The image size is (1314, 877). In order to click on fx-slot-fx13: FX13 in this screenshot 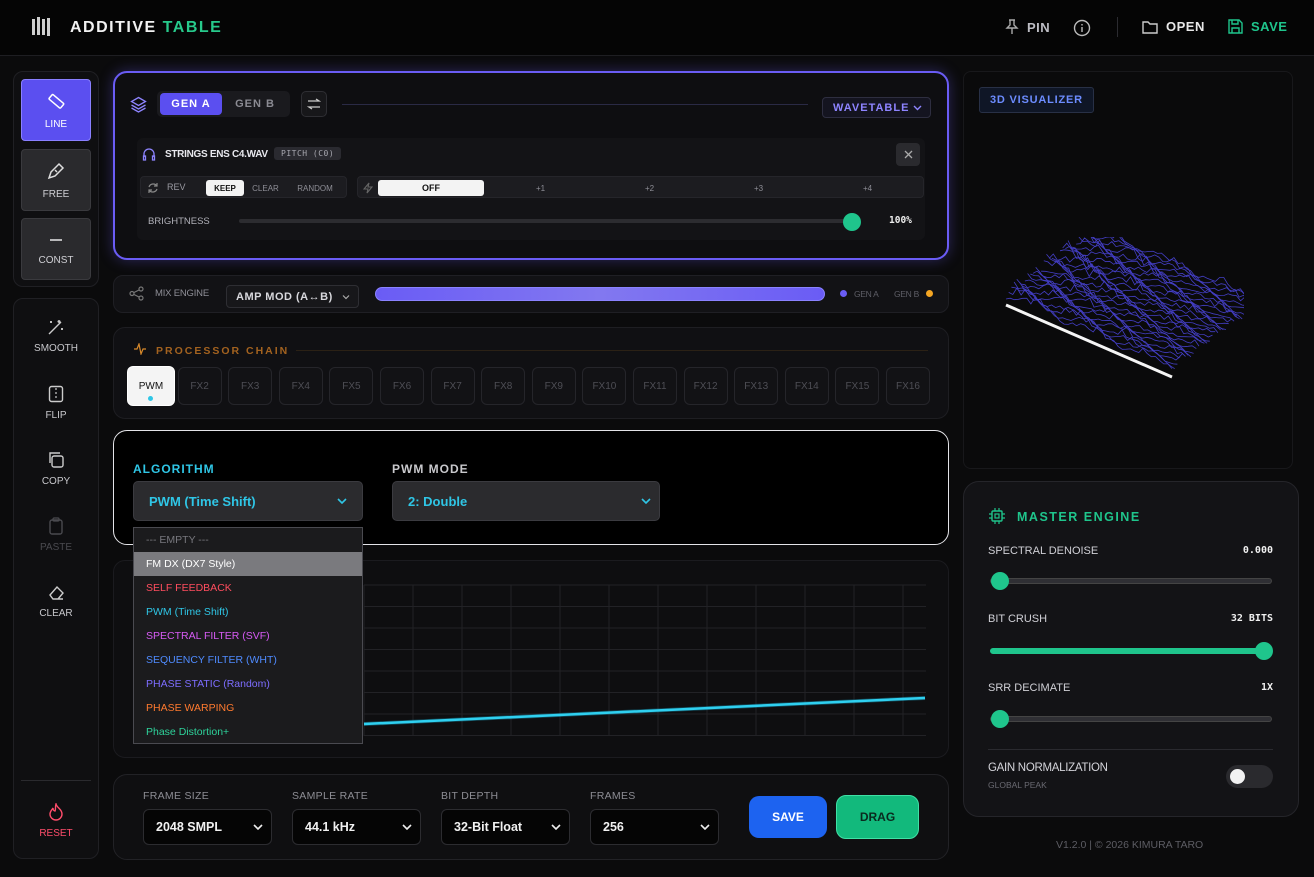, I will do `click(756, 386)`.